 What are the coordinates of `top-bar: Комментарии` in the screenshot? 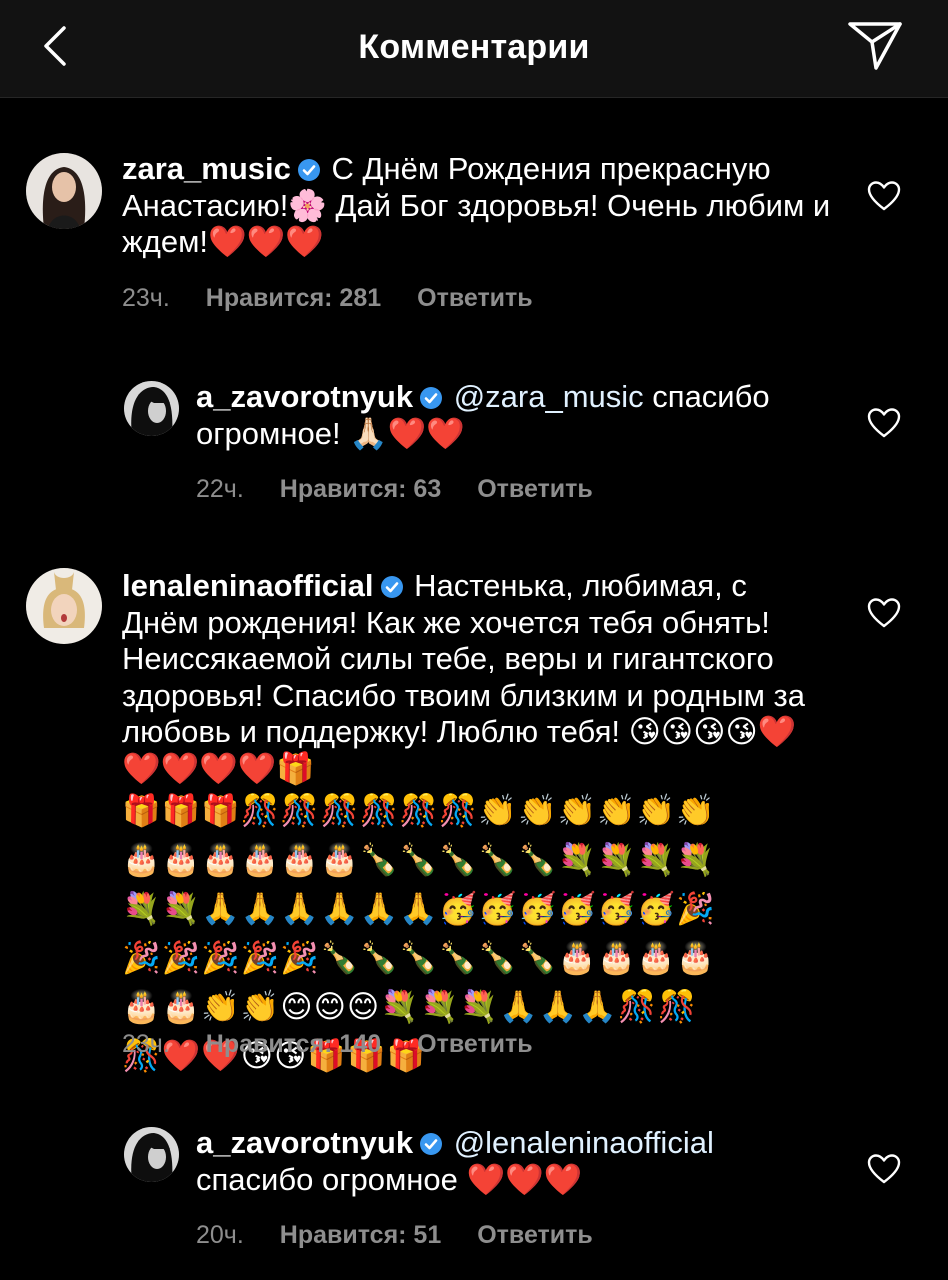 It's located at (474, 49).